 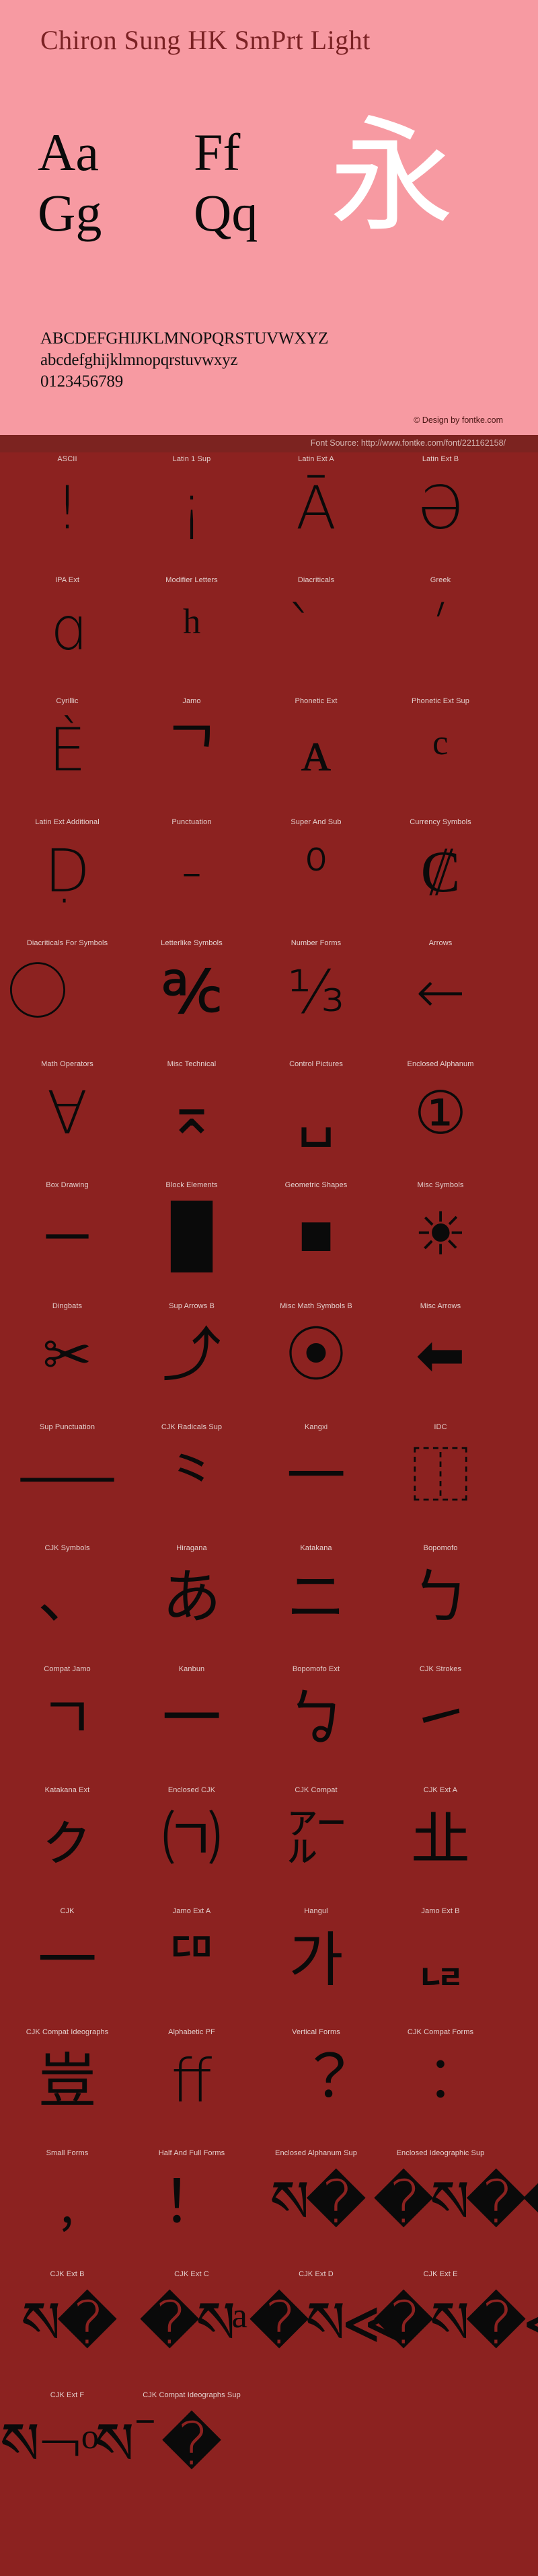 What do you see at coordinates (205, 40) in the screenshot?
I see `page-title: Chiron Sung HK SmPrt Light` at bounding box center [205, 40].